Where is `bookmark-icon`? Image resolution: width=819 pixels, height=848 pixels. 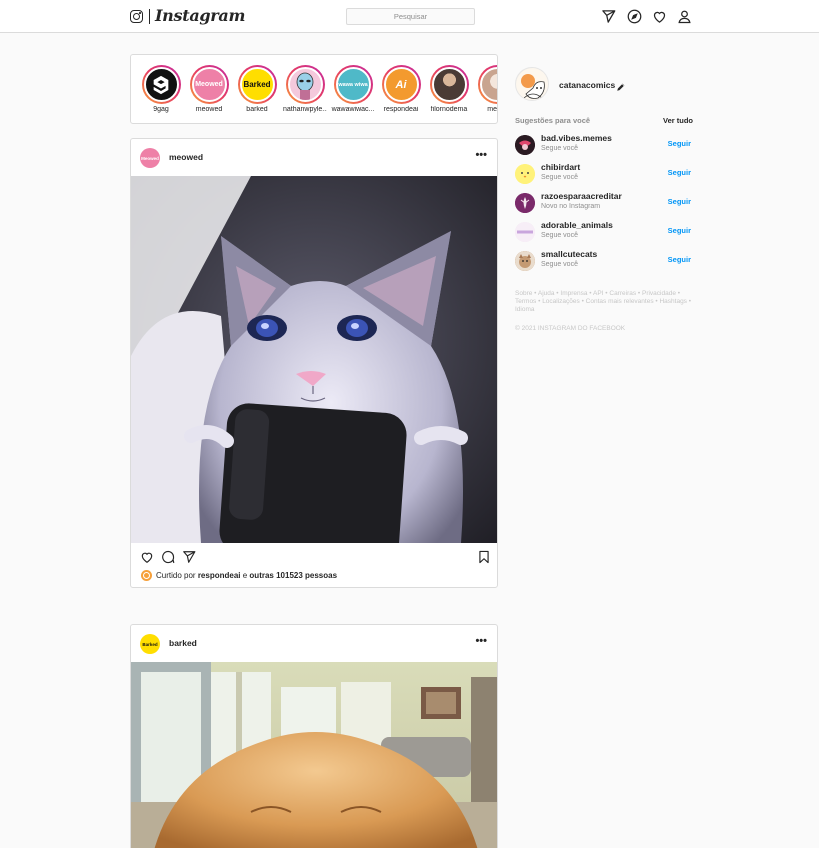 bookmark-icon is located at coordinates (484, 557).